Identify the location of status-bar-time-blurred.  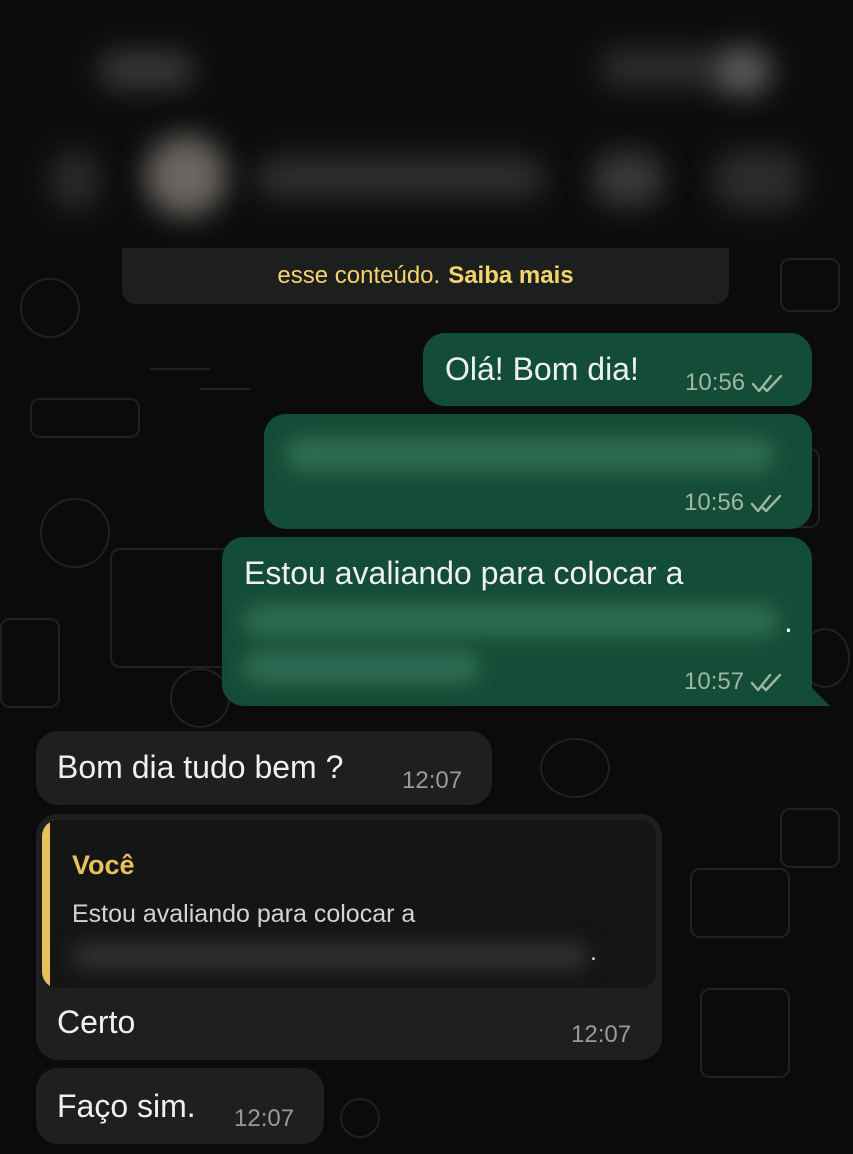
(146, 70).